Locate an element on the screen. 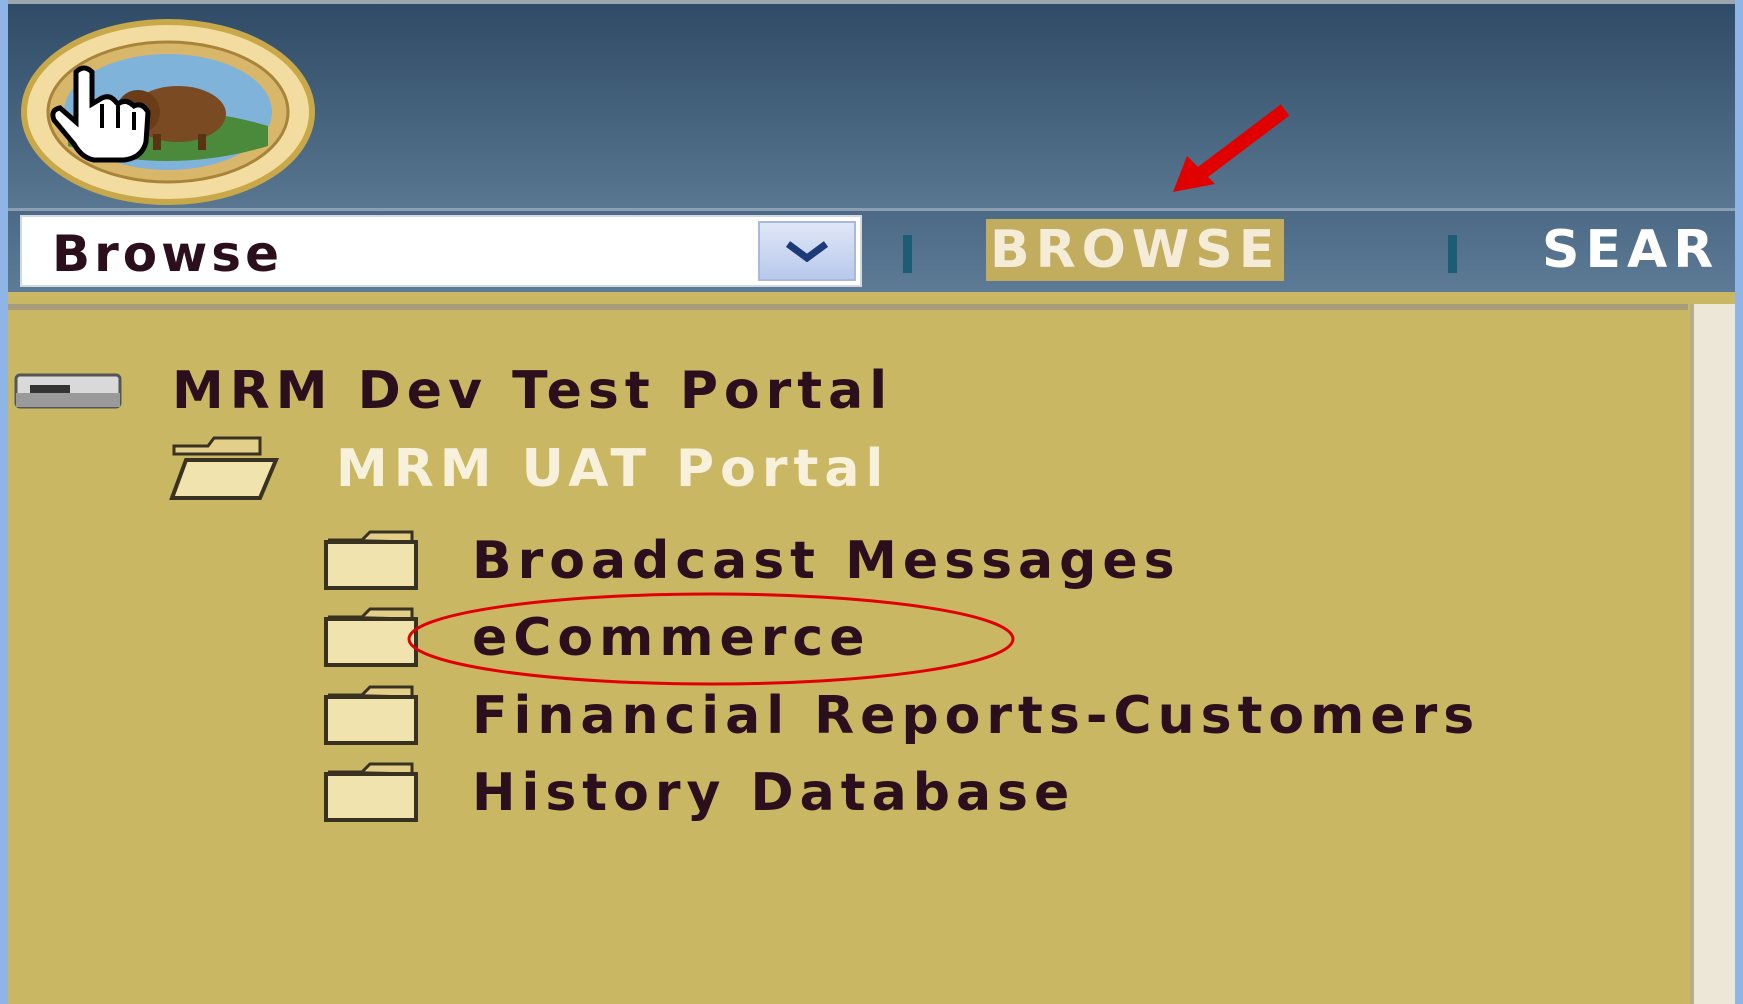 The width and height of the screenshot is (1743, 1004). tree-label-folder: History Database is located at coordinates (774, 793).